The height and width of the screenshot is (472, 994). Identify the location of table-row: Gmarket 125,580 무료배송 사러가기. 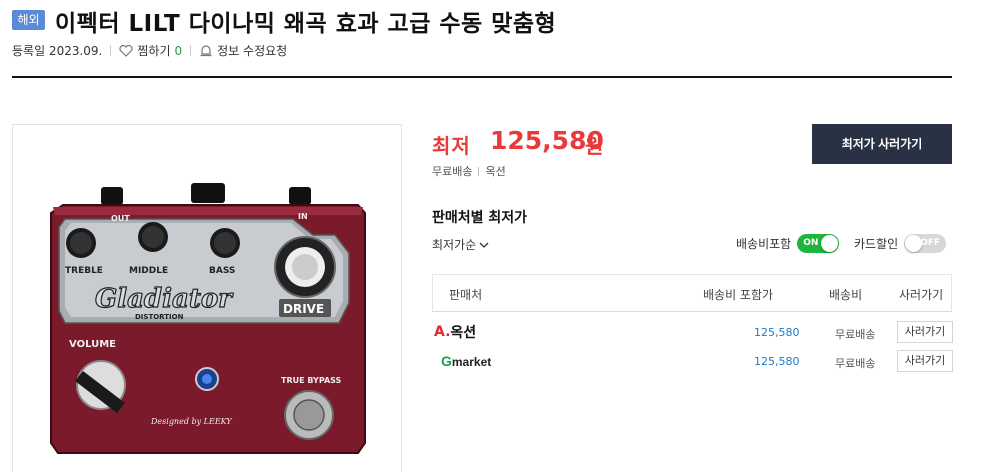
(692, 362).